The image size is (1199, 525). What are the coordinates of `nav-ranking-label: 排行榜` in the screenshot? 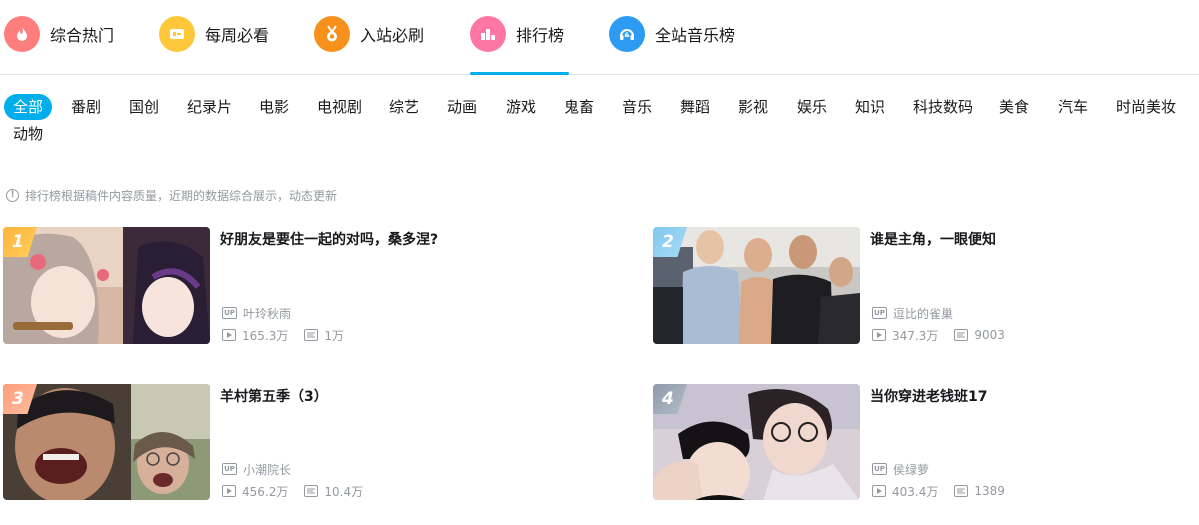 It's located at (540, 35).